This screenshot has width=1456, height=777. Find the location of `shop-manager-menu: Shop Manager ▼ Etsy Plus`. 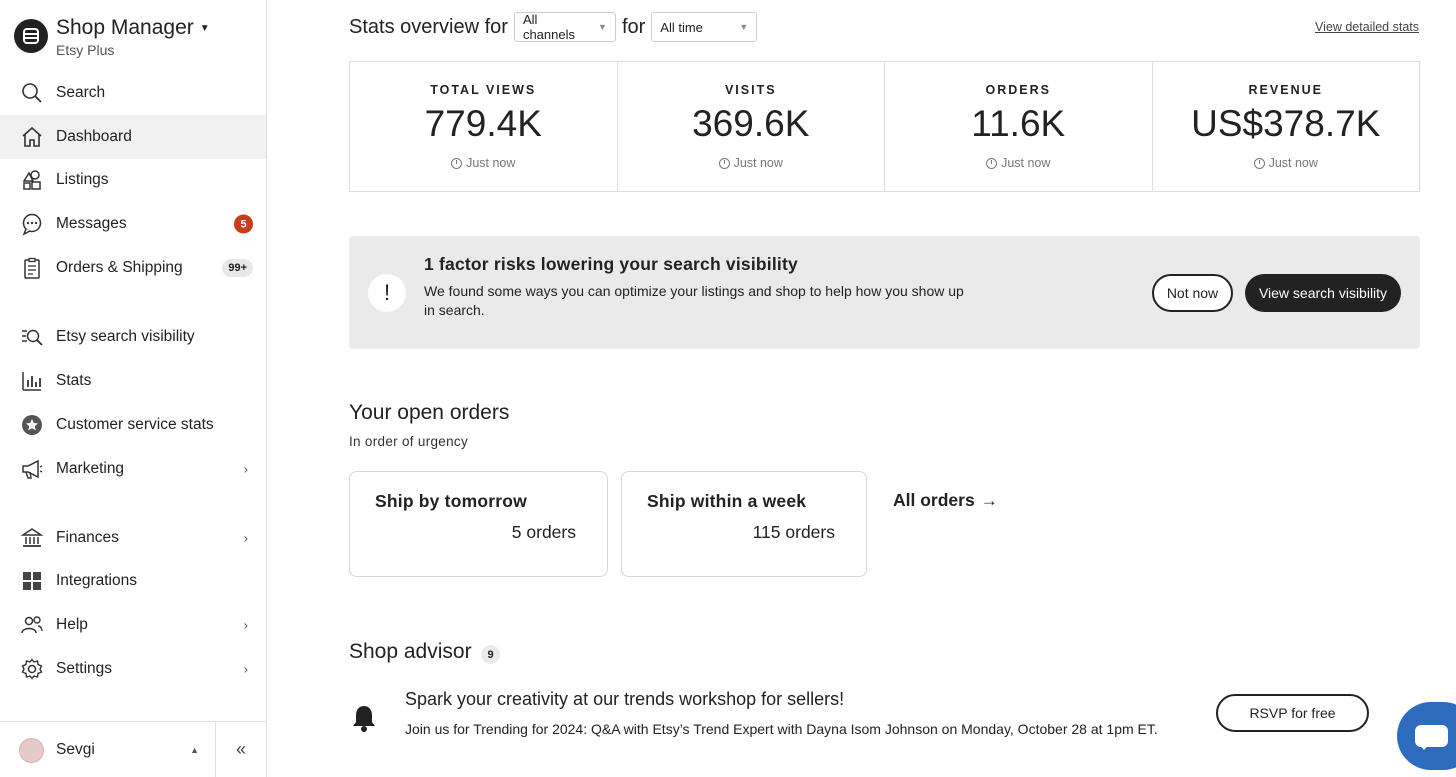

shop-manager-menu: Shop Manager ▼ Etsy Plus is located at coordinates (112, 37).